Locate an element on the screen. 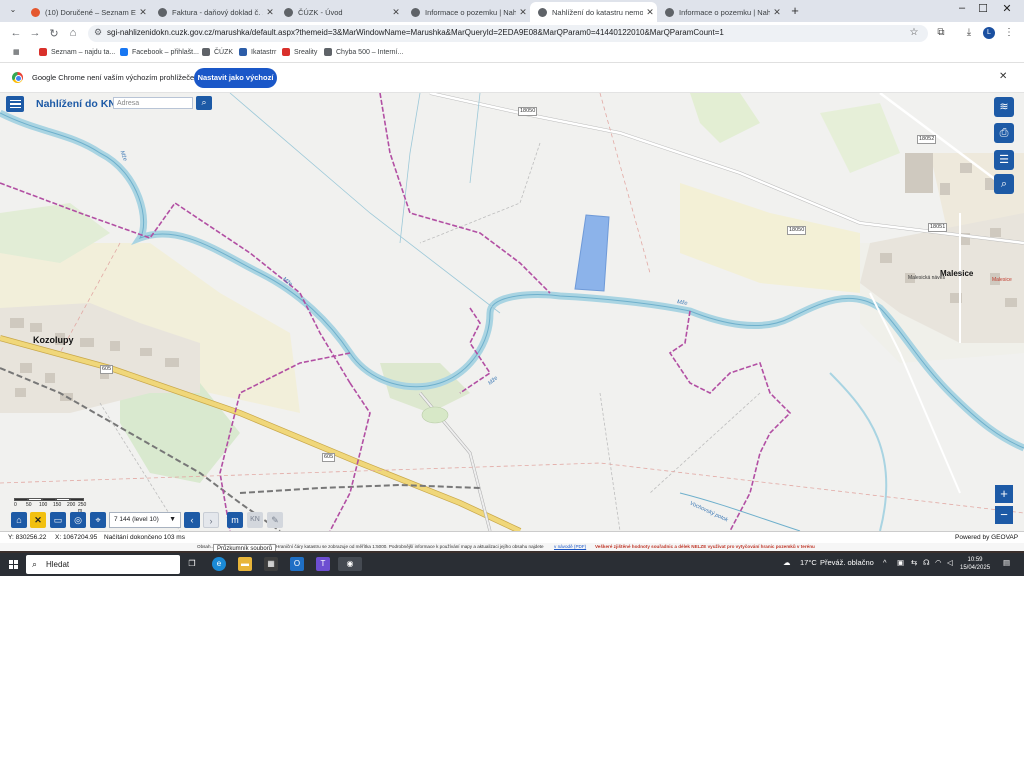 This screenshot has width=1024, height=757. menu-hamburger-icon is located at coordinates (15, 104).